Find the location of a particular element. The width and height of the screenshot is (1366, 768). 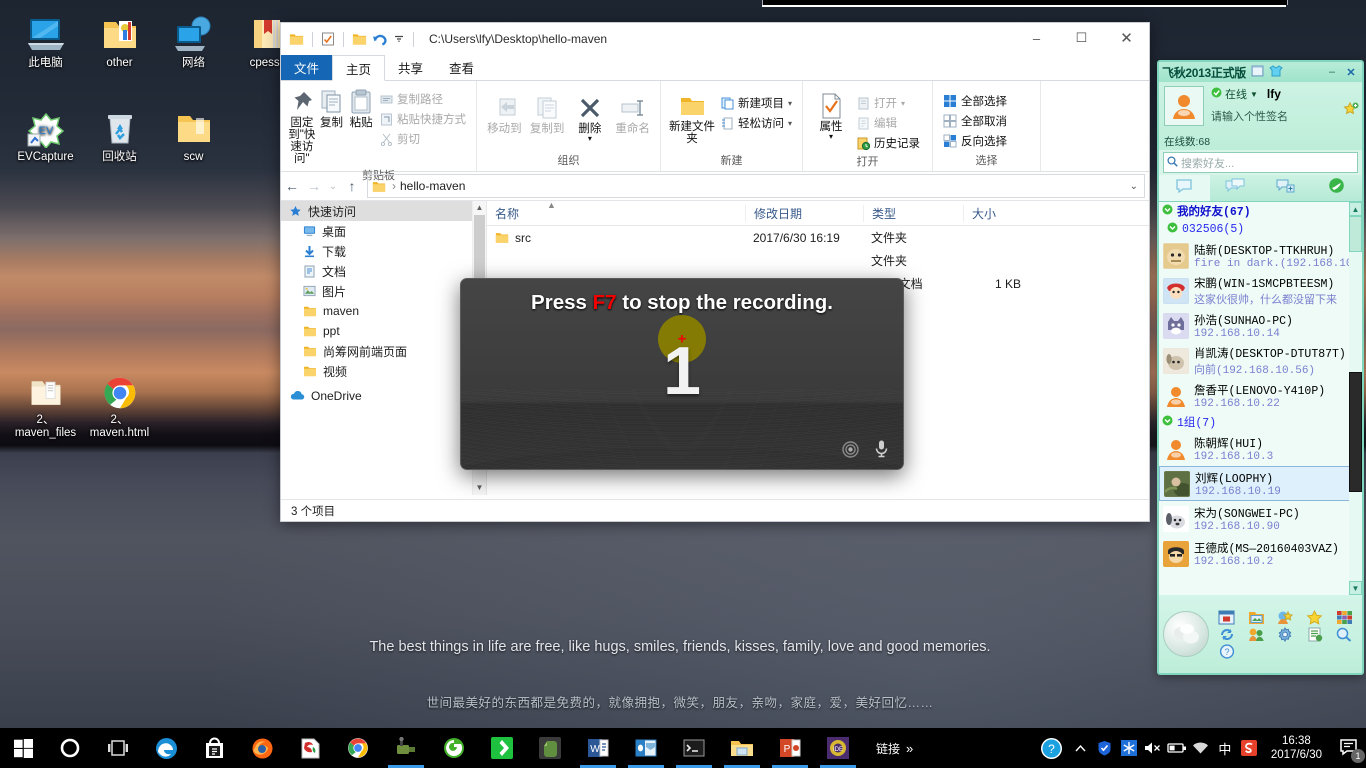

tencent-shield-icon is located at coordinates (1105, 748).